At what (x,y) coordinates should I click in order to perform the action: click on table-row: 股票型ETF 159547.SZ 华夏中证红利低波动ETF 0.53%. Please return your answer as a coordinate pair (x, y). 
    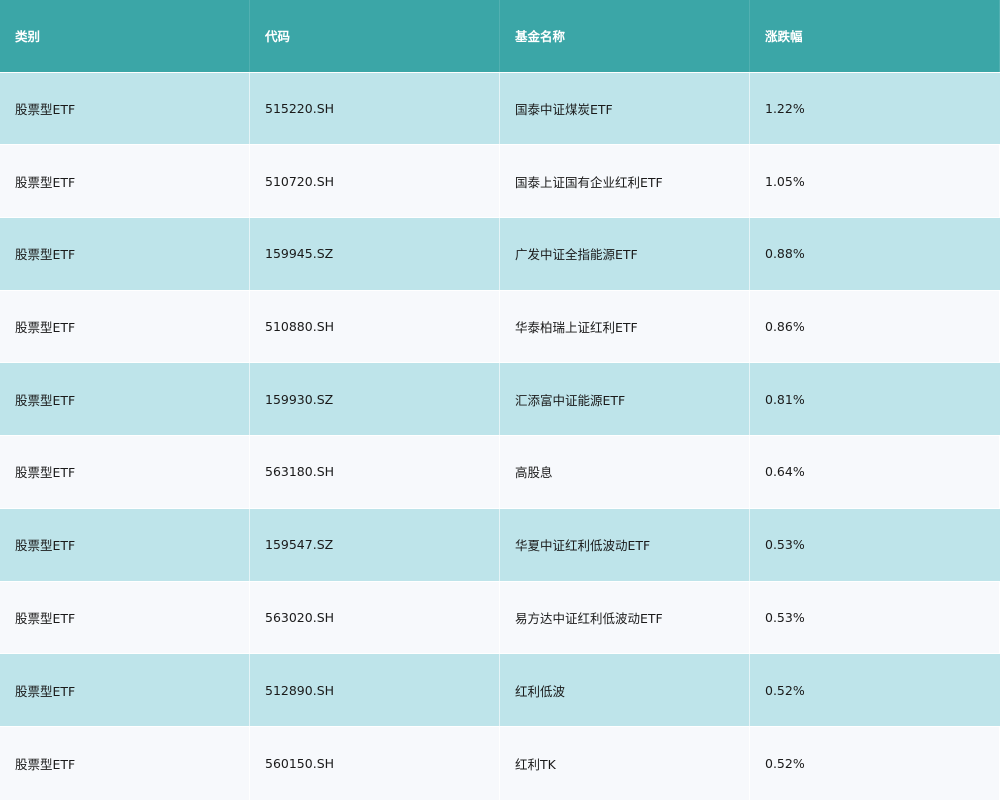
    Looking at the image, I should click on (500, 545).